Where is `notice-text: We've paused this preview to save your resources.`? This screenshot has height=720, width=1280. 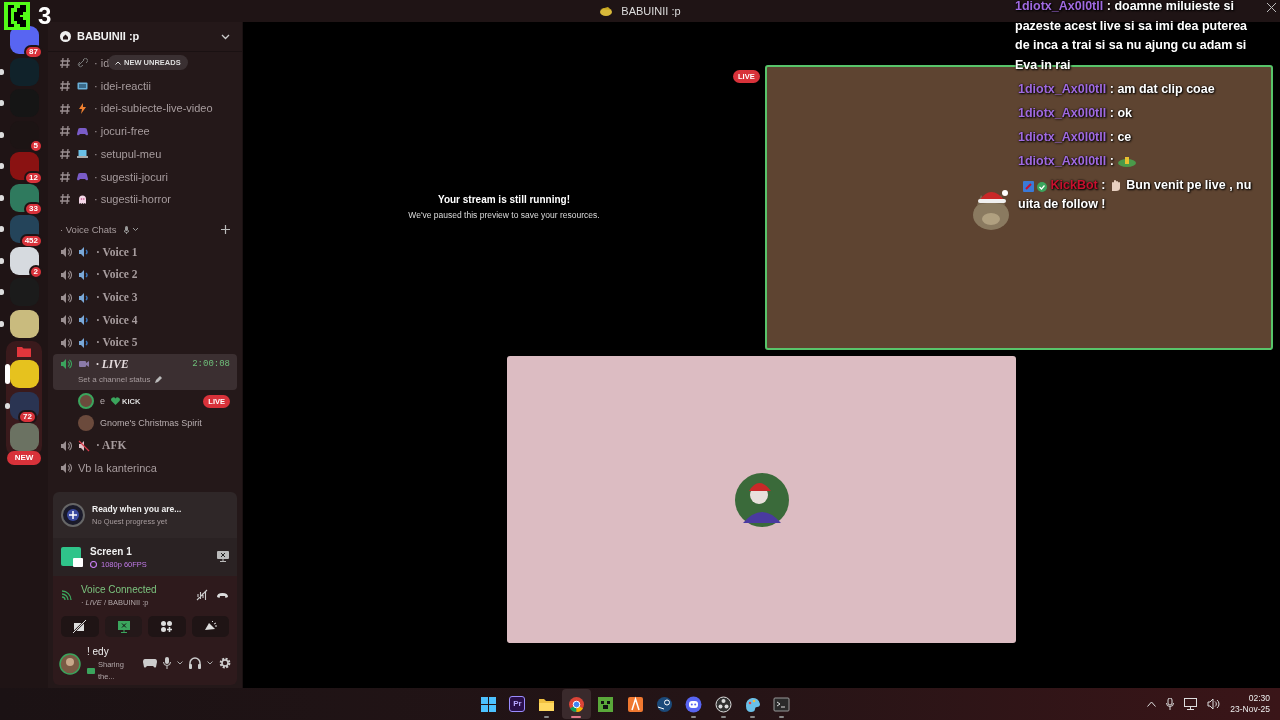 notice-text: We've paused this preview to save your resources. is located at coordinates (504, 215).